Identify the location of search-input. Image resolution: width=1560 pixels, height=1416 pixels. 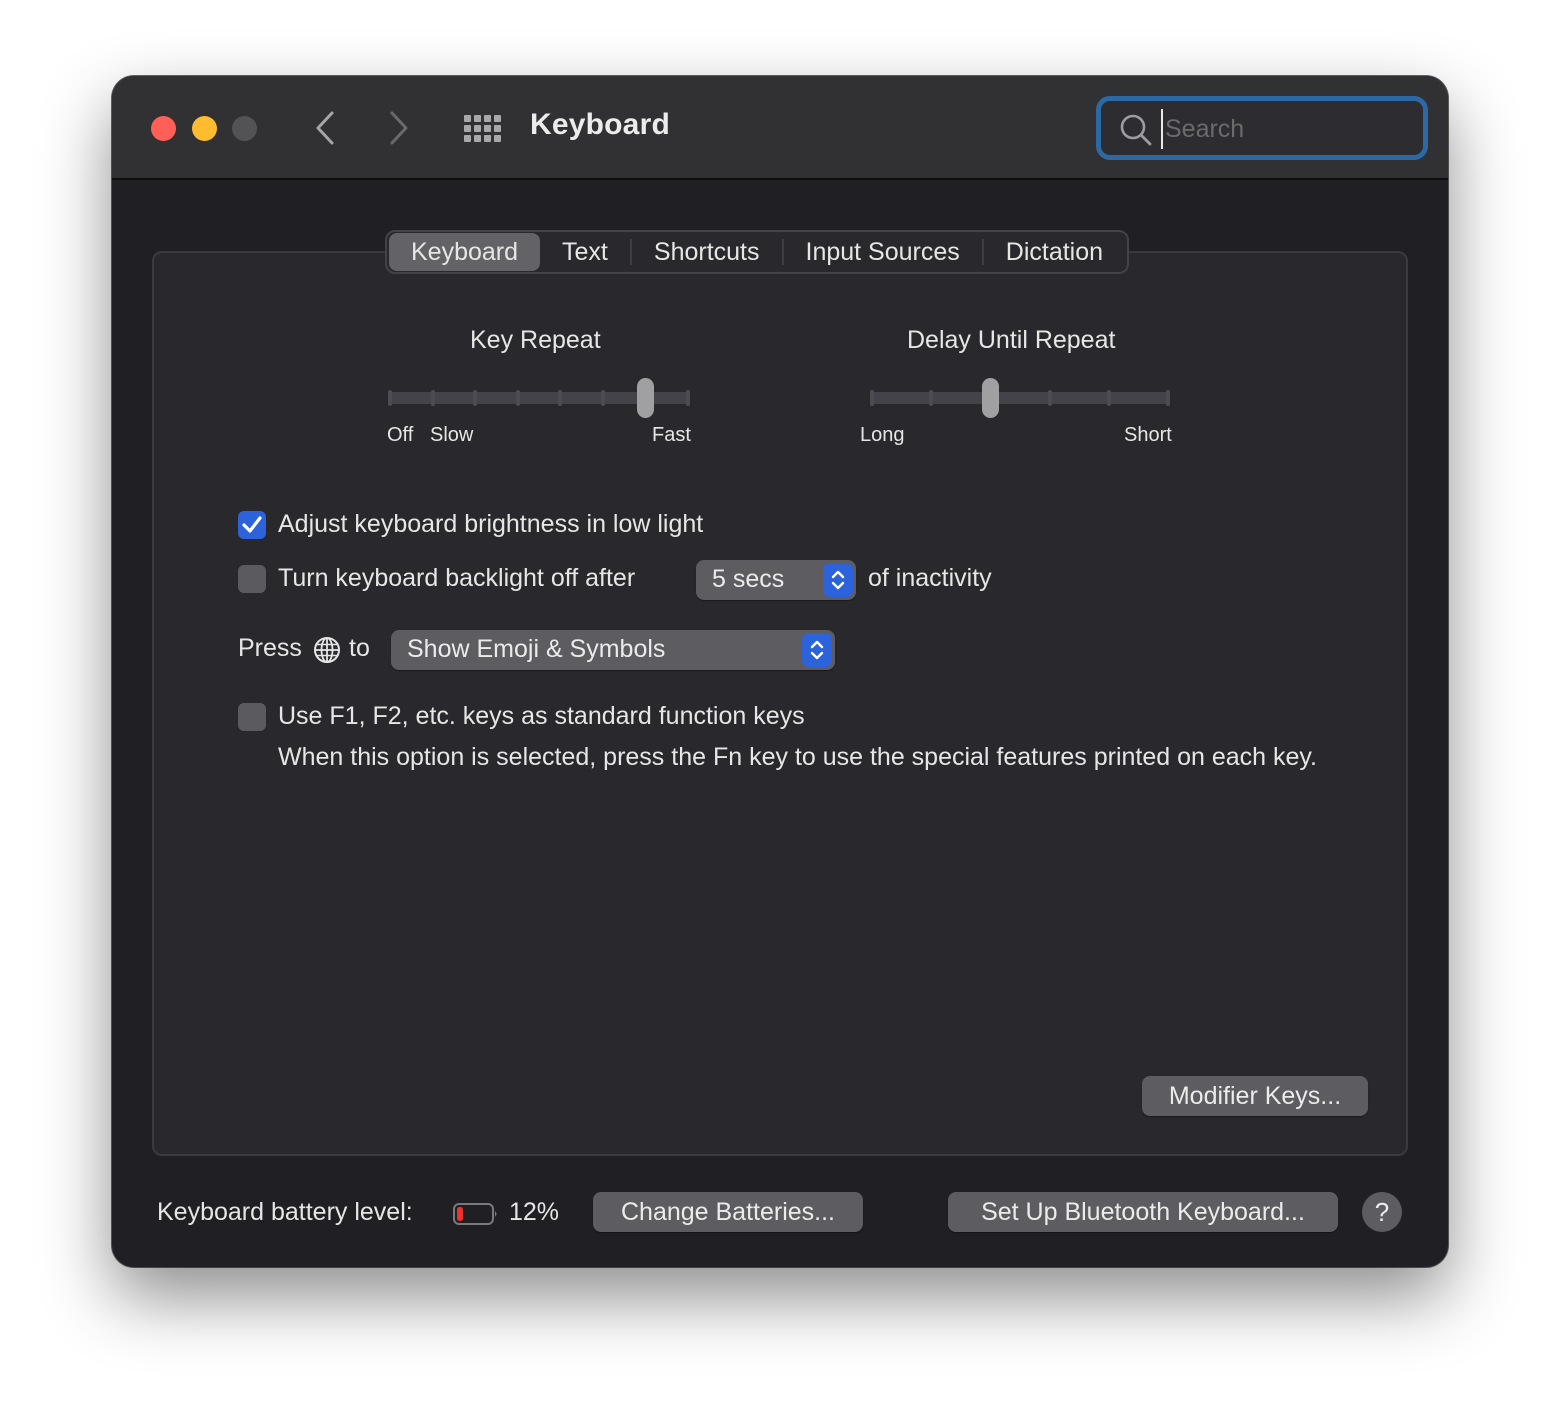
(1286, 129).